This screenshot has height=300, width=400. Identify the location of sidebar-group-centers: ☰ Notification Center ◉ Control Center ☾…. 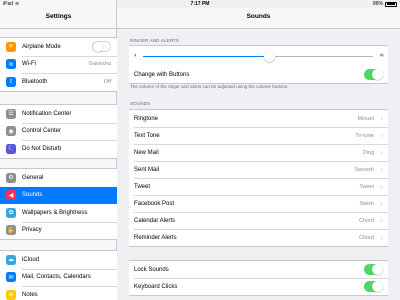
(58, 131).